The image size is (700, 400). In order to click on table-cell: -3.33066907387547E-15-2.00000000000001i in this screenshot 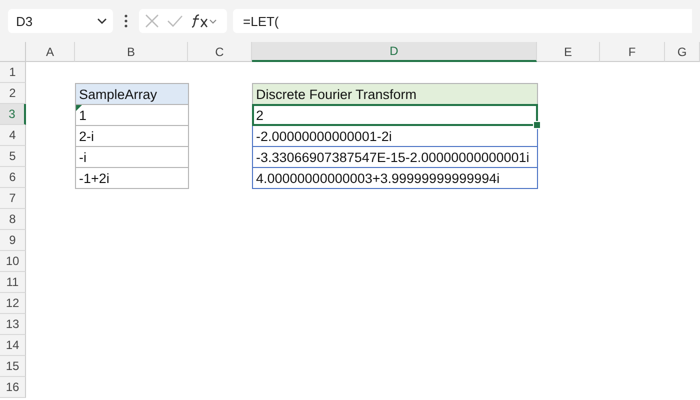, I will do `click(395, 157)`.